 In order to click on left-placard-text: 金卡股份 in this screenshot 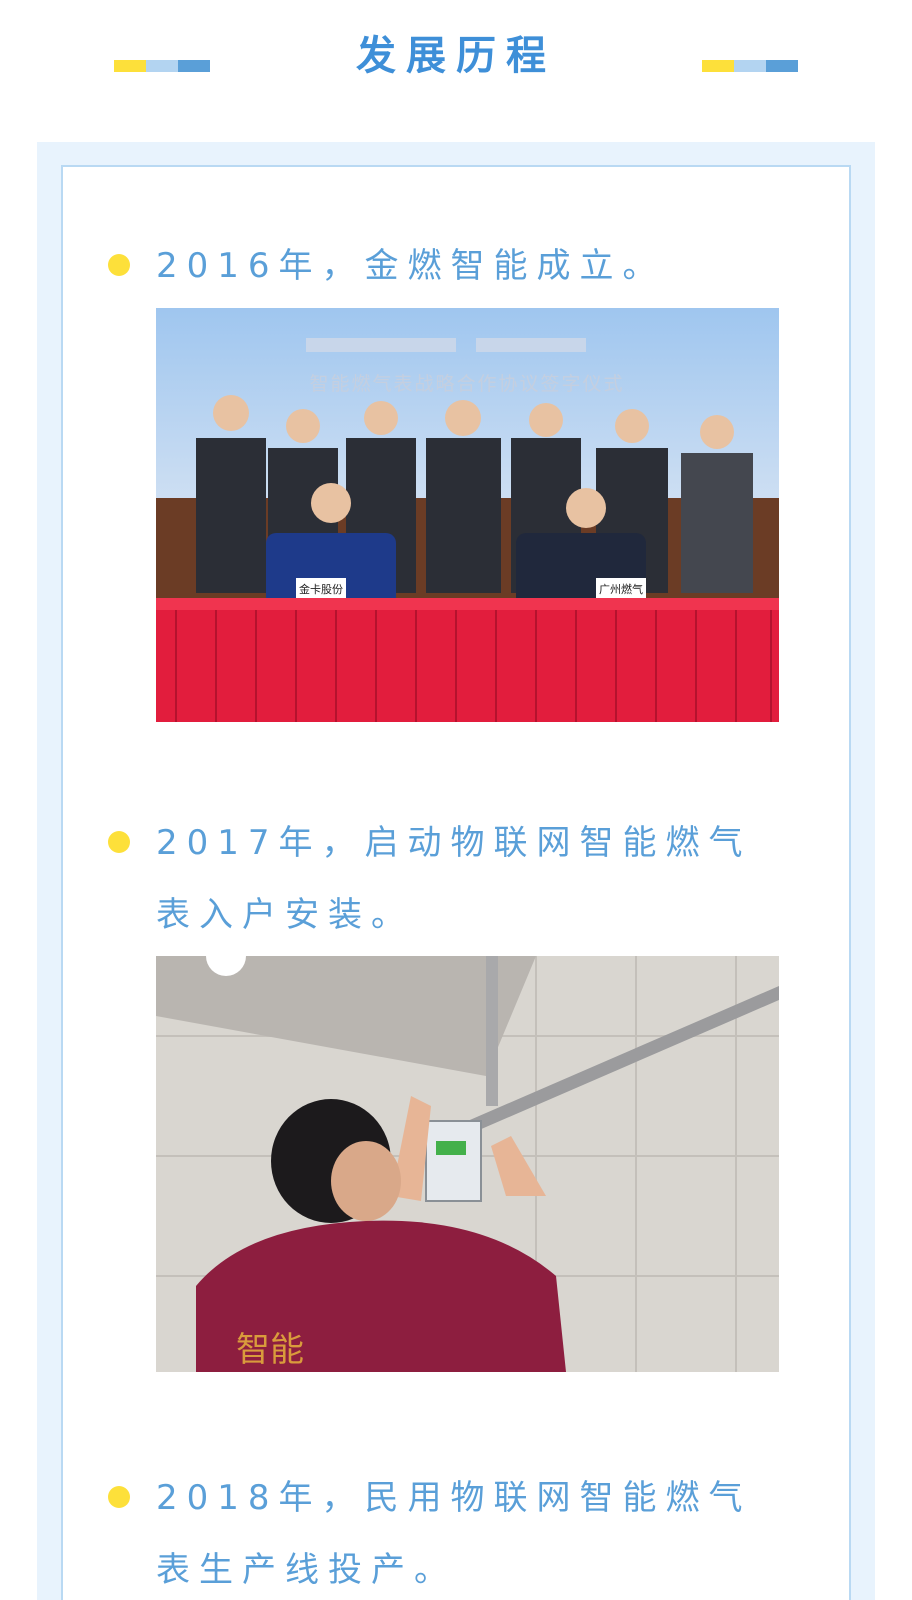, I will do `click(321, 589)`.